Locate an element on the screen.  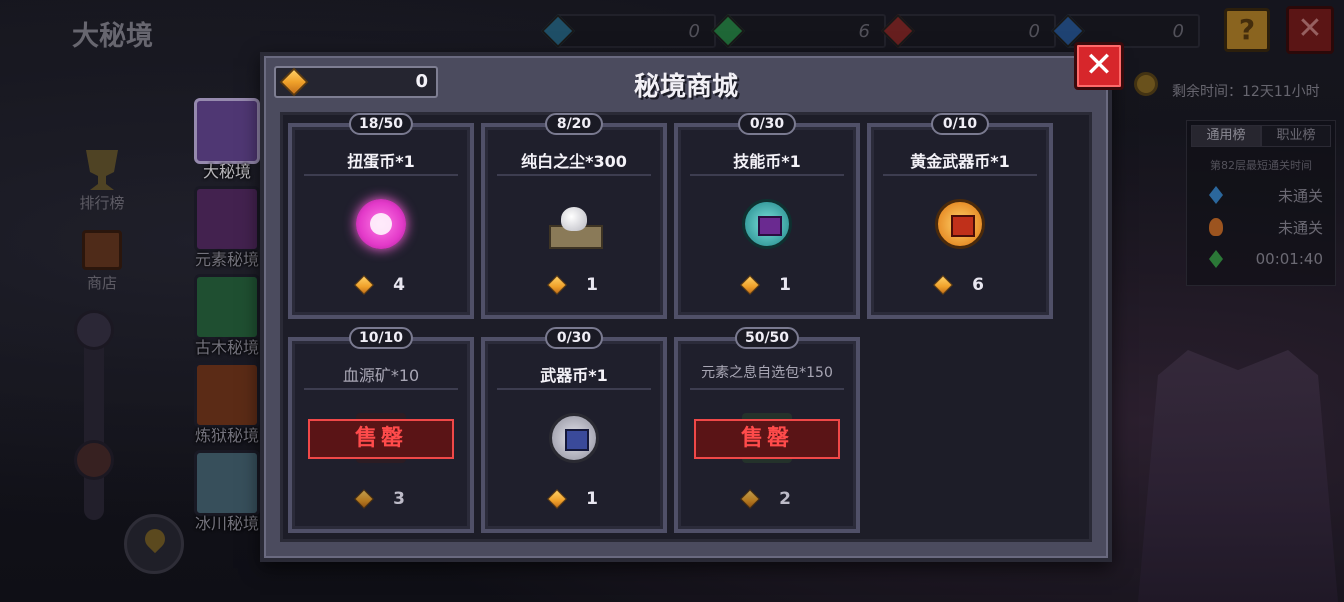
item-name: 纯白之尘*300 is located at coordinates (574, 161).